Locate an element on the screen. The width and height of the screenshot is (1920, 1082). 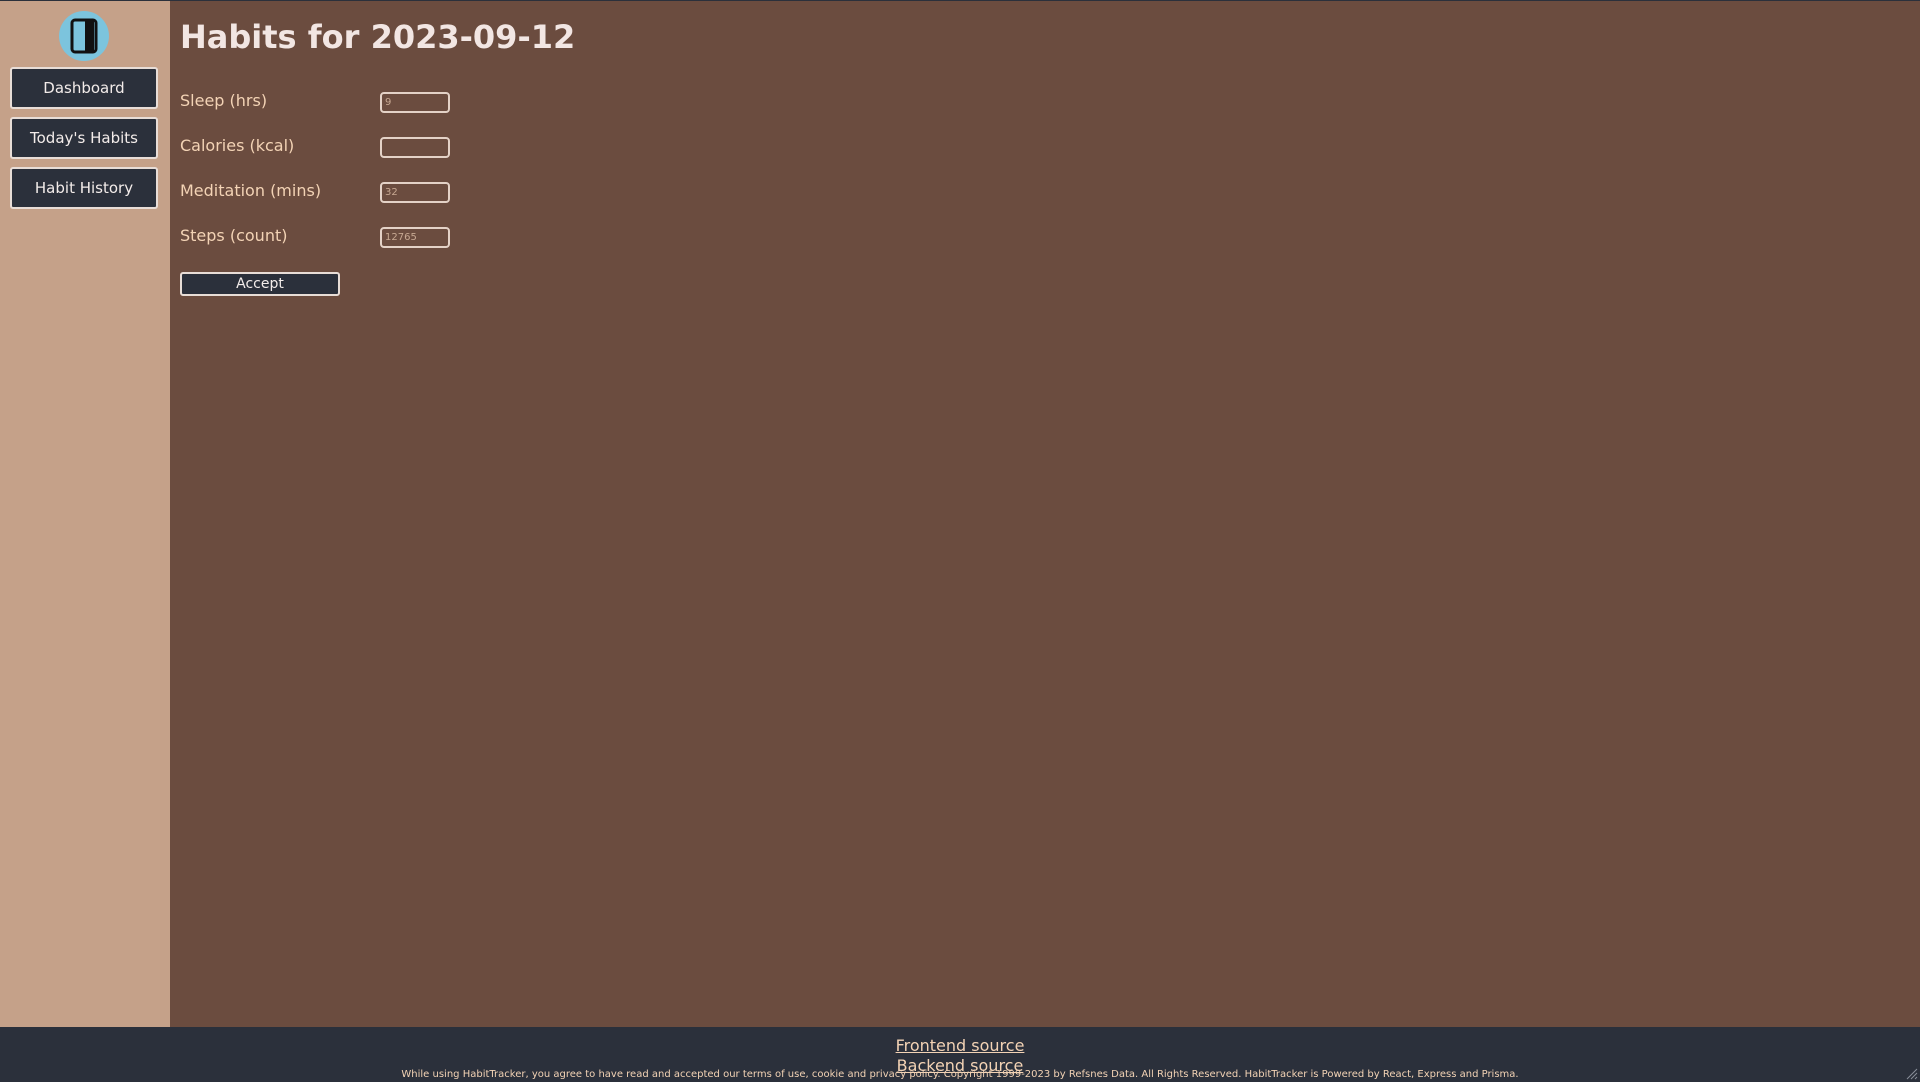
sidebar-item-todays-habits: Today's Habits is located at coordinates (84, 138).